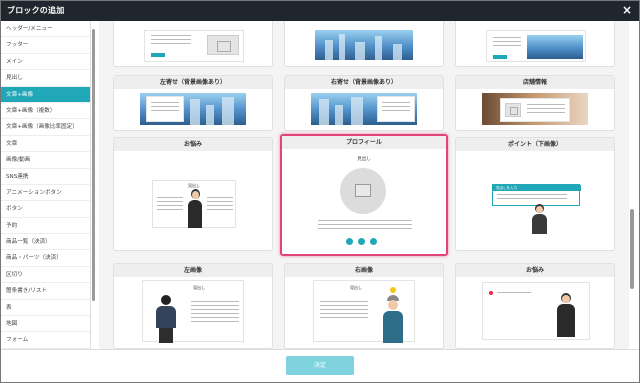  I want to click on block-card: 右寄せ（背景画像あり）, so click(364, 103).